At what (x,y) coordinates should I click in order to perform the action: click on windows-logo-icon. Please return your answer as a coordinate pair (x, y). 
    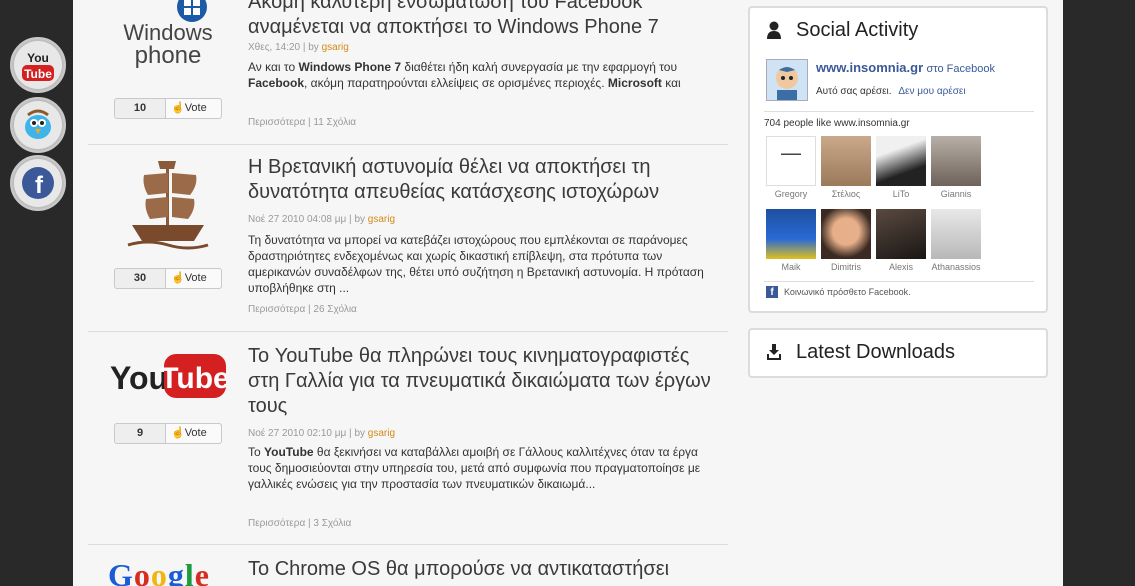
    Looking at the image, I should click on (192, 11).